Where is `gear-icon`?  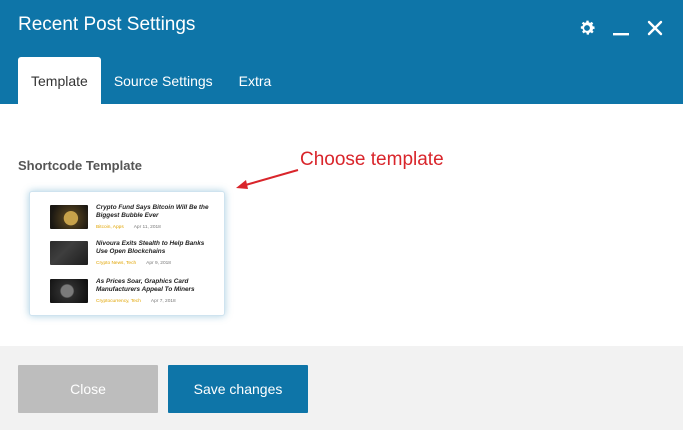 gear-icon is located at coordinates (587, 28).